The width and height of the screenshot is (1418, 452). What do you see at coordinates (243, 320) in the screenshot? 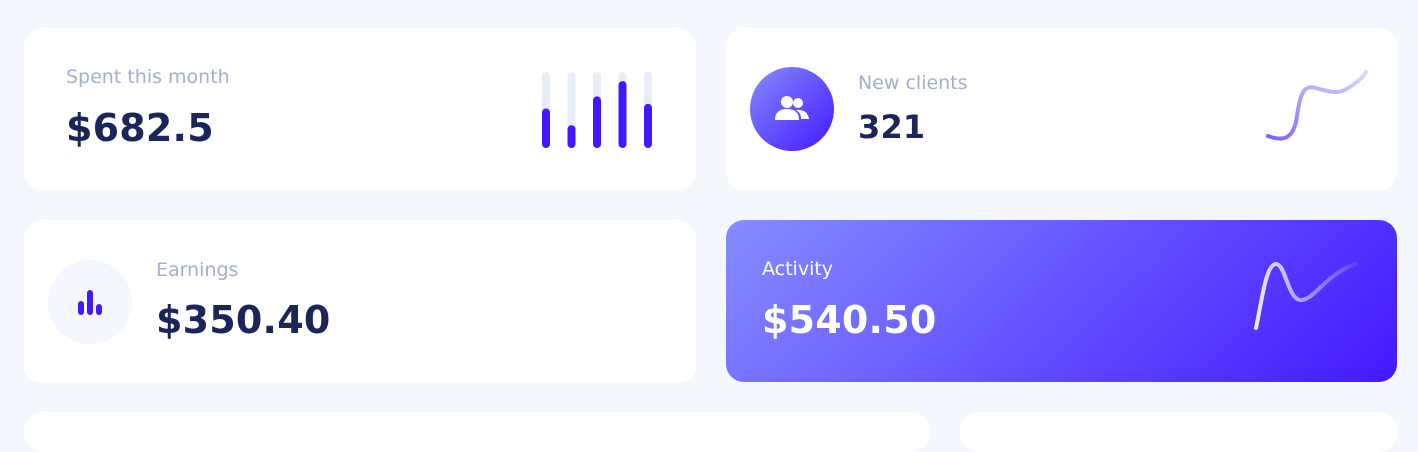
I see `earnings-value: $350.40` at bounding box center [243, 320].